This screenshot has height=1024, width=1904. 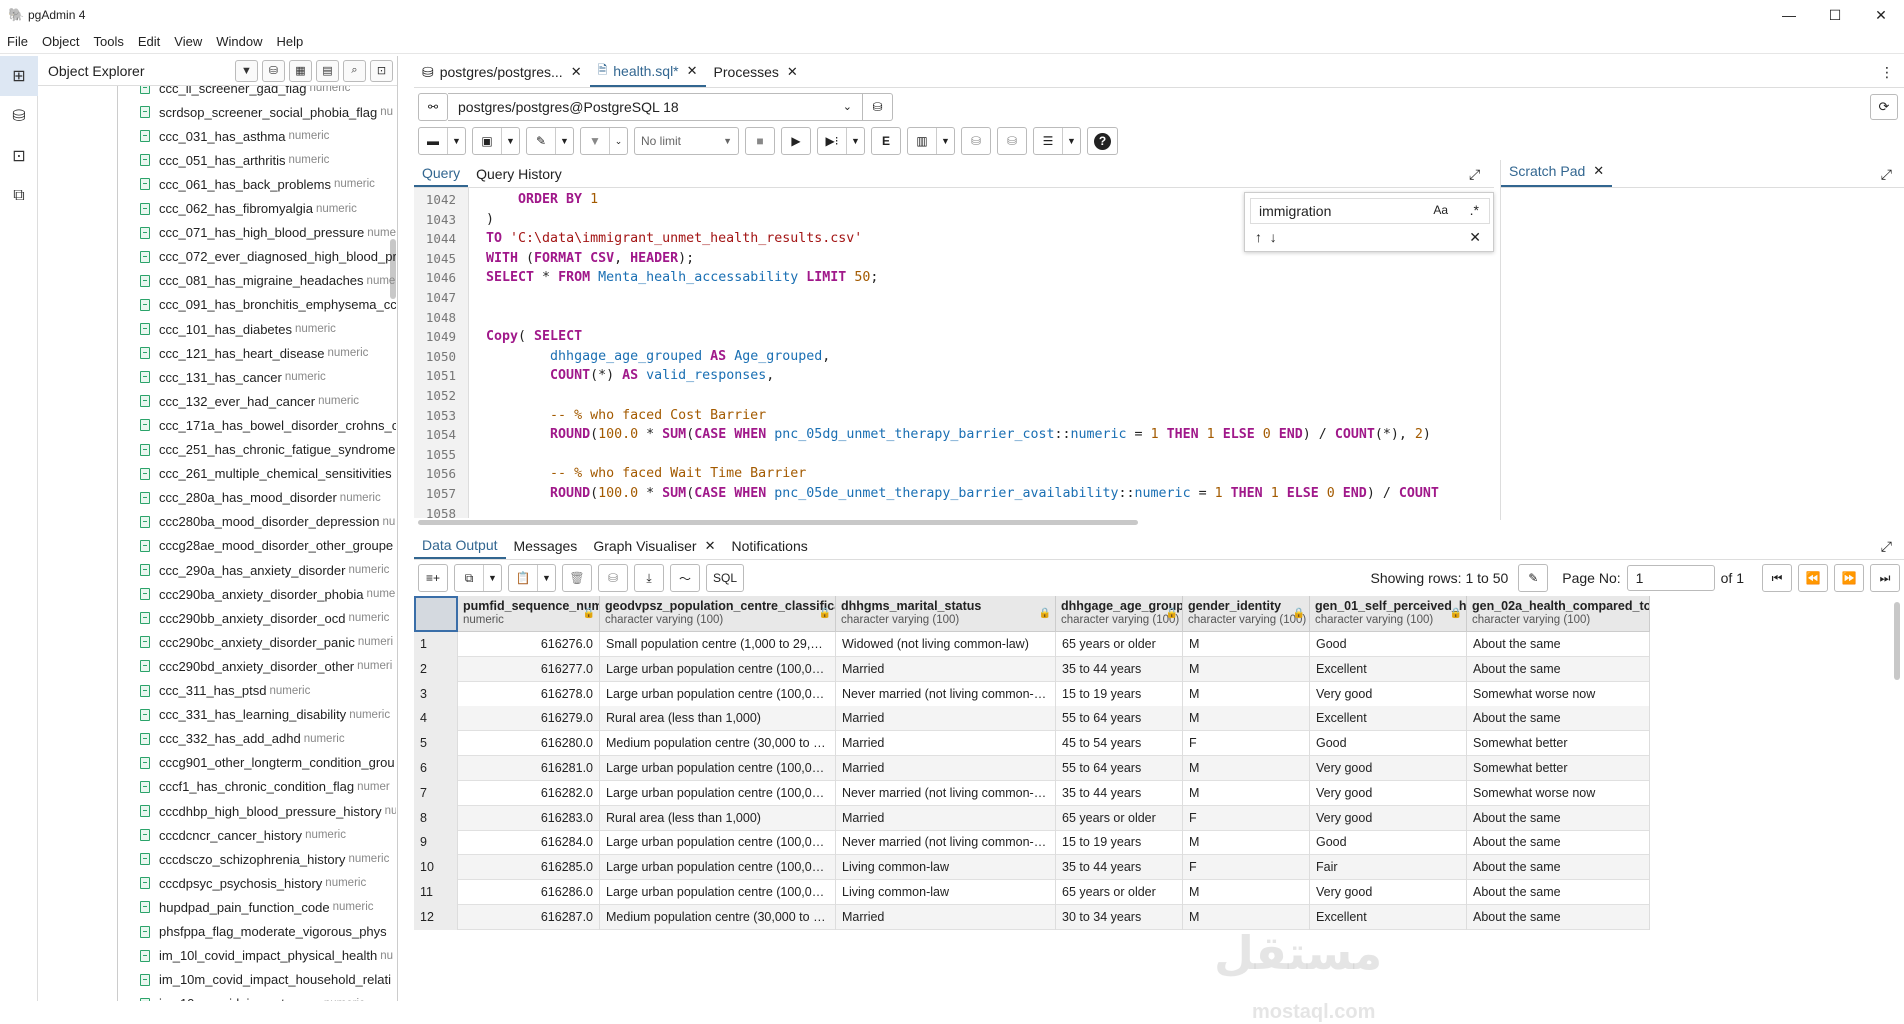 I want to click on database-icon: ⛁, so click(x=19, y=116).